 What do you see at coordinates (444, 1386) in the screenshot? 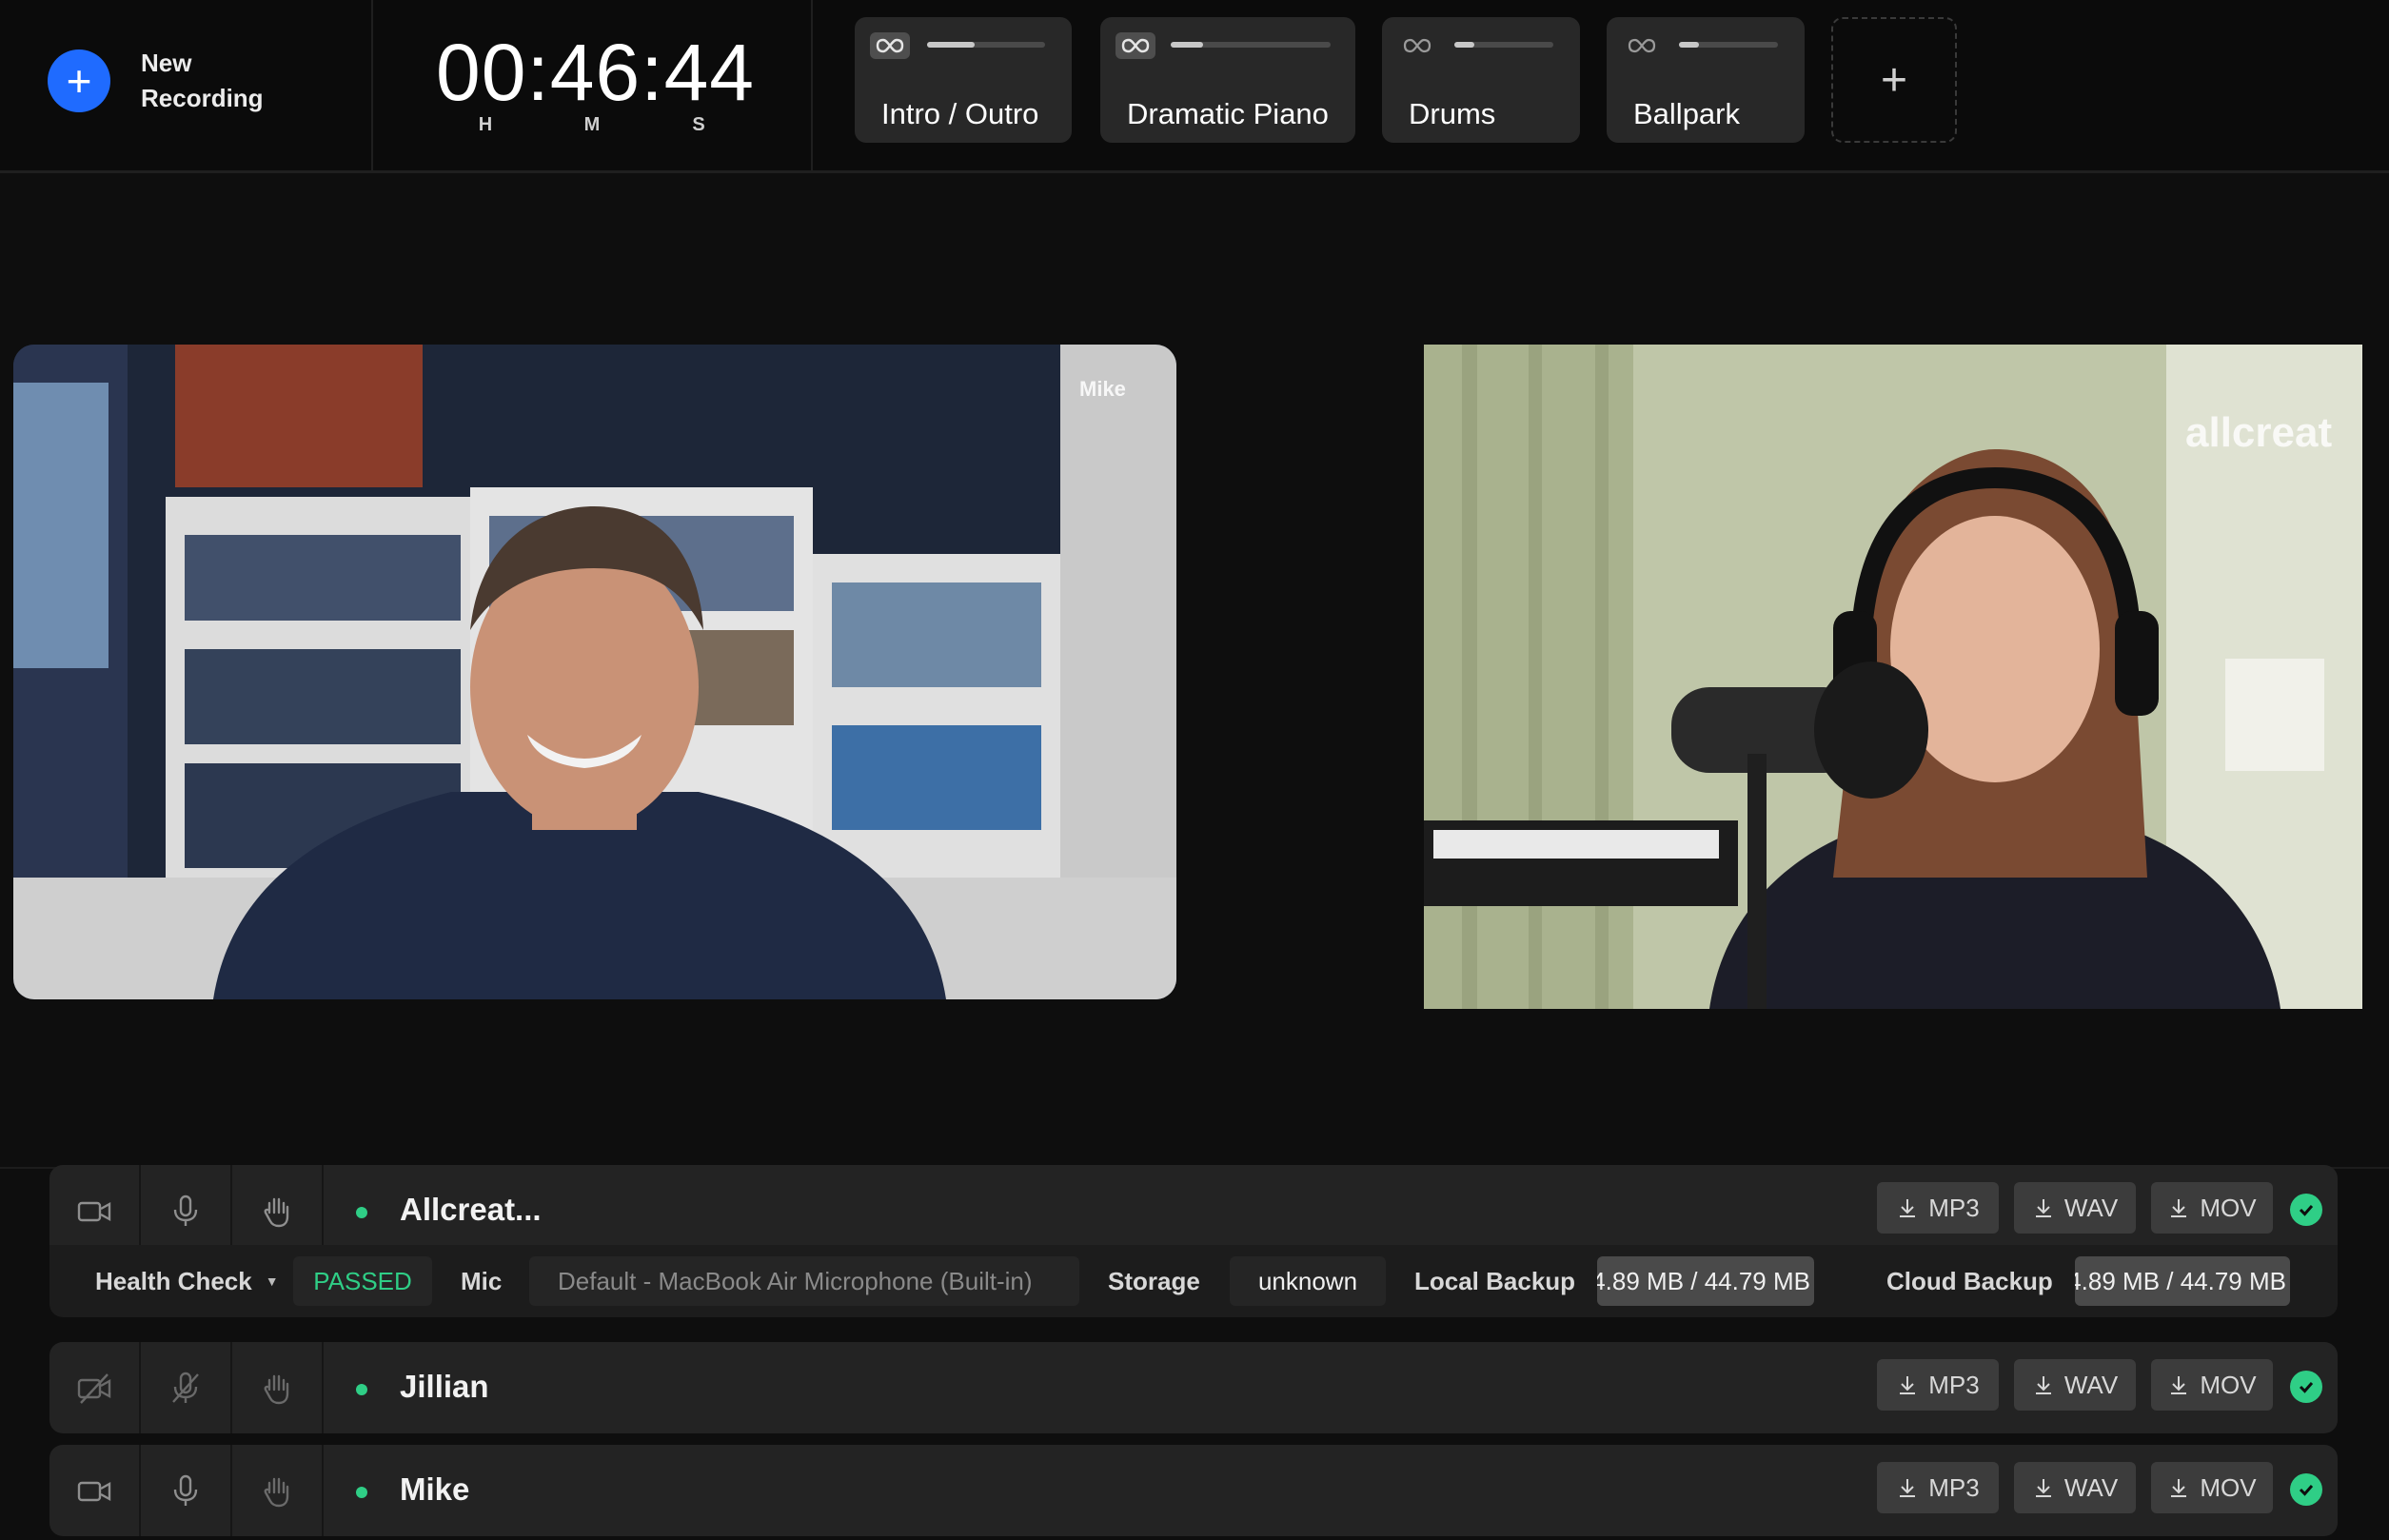
I see `participant-name: Jillian` at bounding box center [444, 1386].